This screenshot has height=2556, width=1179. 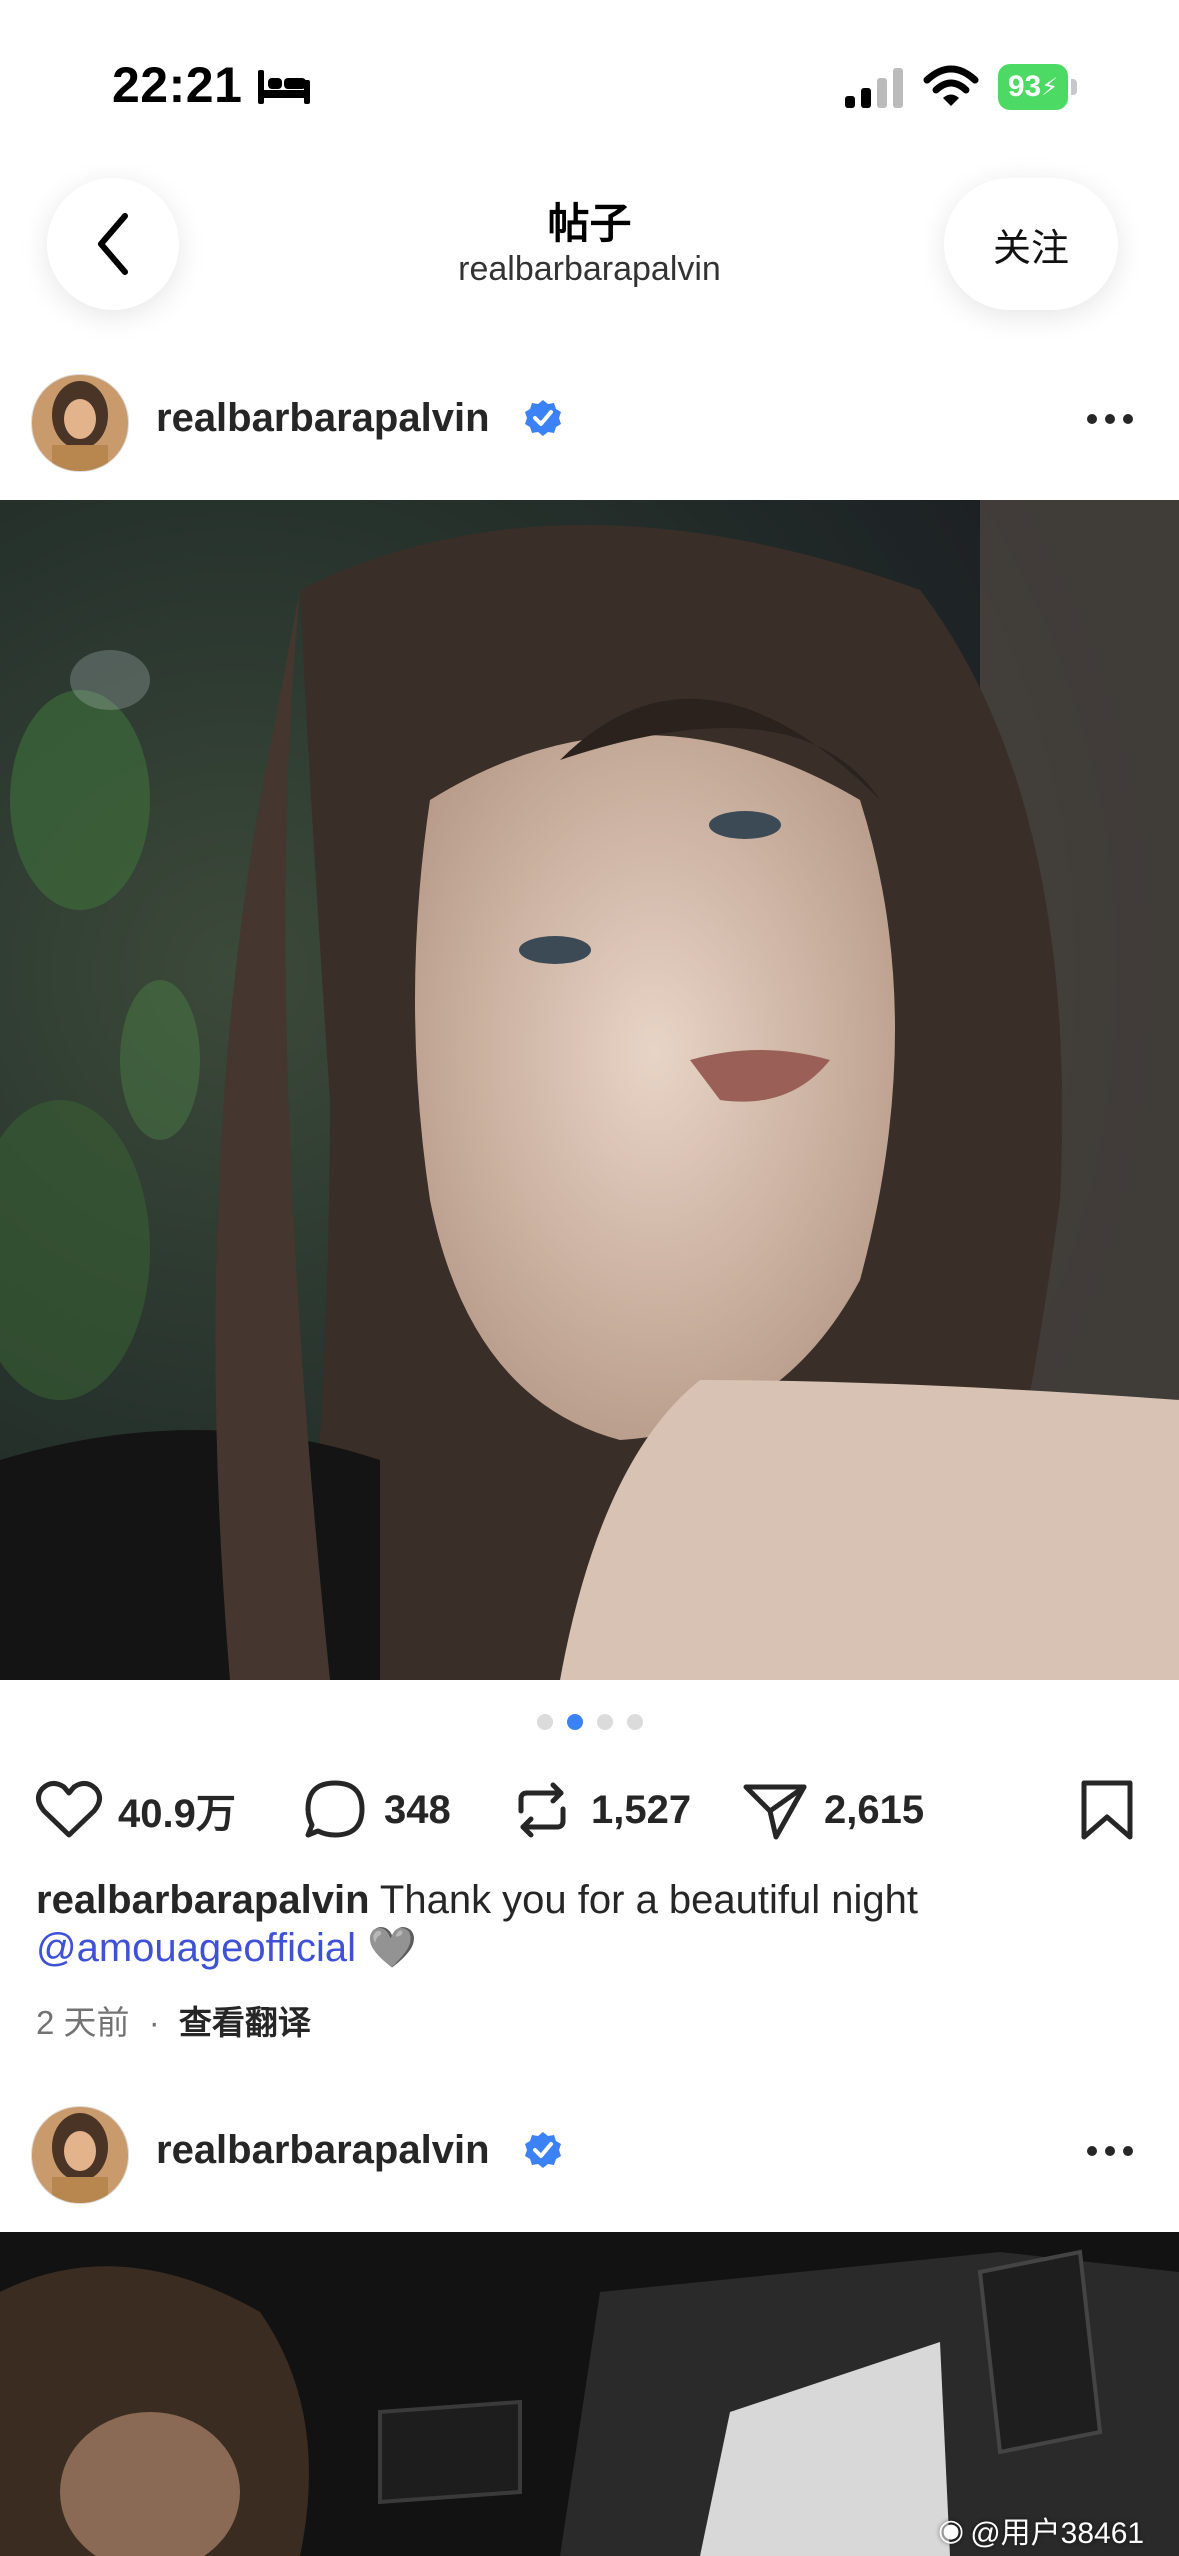 What do you see at coordinates (417, 1809) in the screenshot?
I see `comment-count: 348` at bounding box center [417, 1809].